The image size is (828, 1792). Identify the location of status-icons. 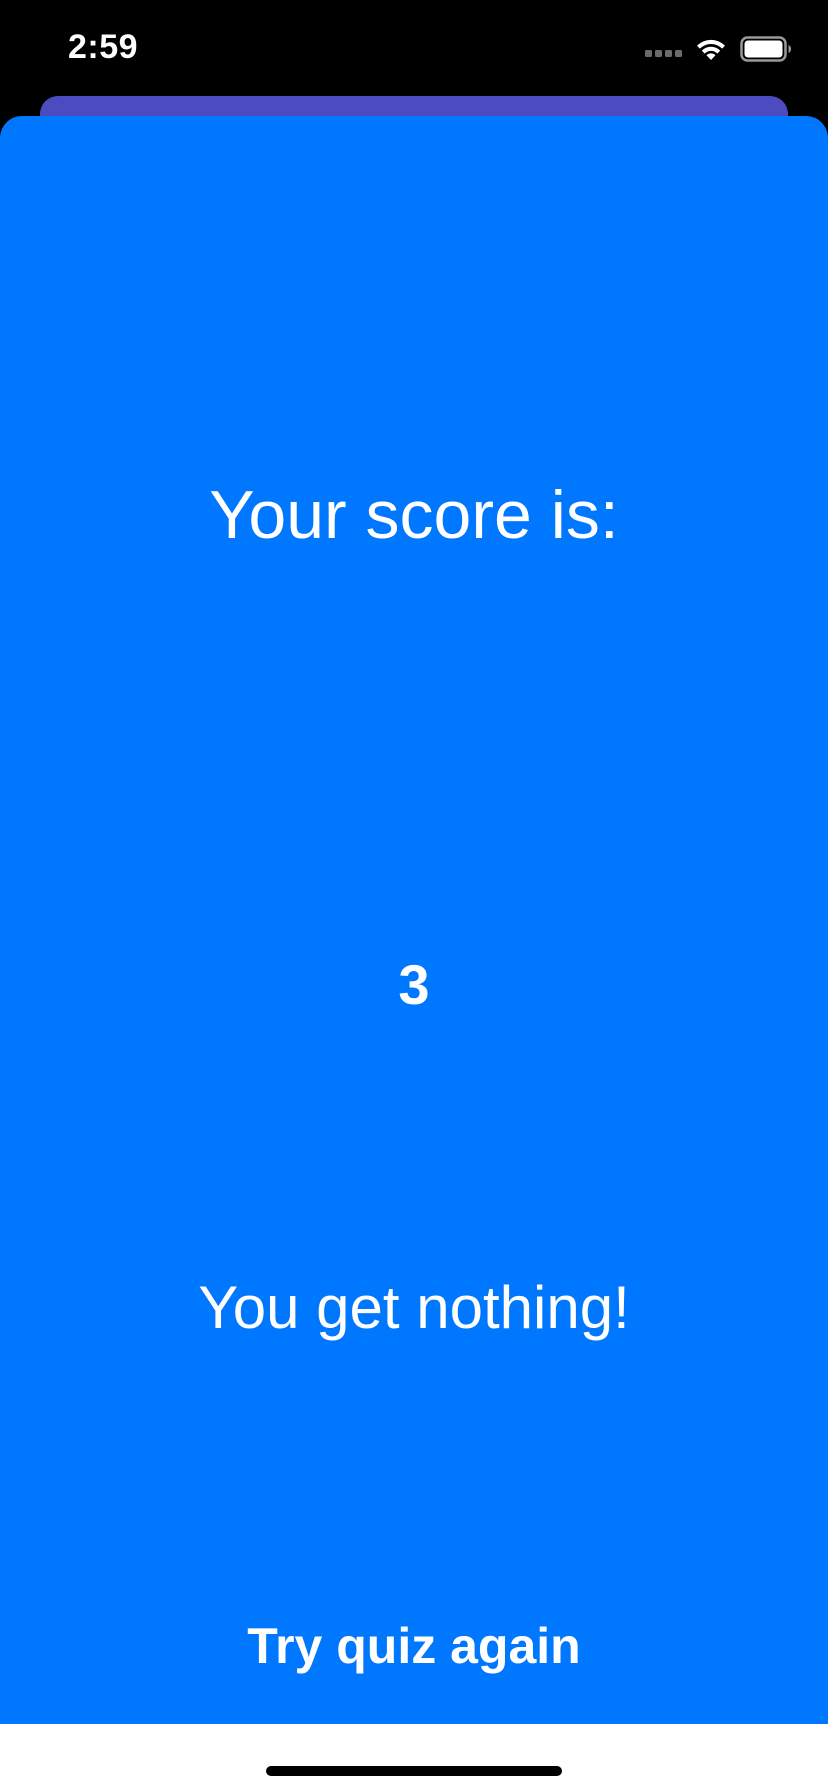
(718, 49).